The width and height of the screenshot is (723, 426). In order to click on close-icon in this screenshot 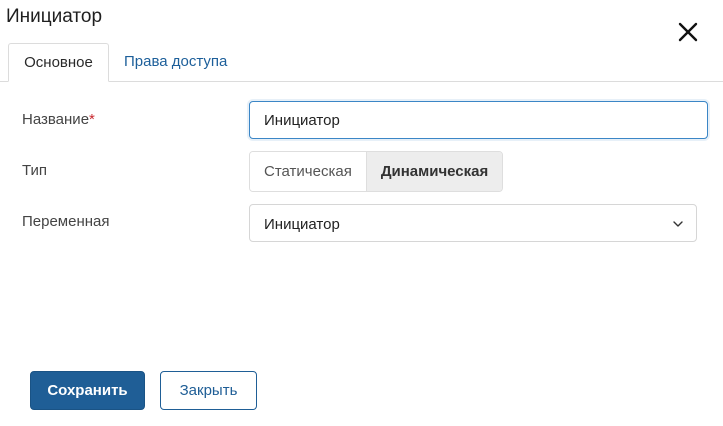, I will do `click(688, 32)`.